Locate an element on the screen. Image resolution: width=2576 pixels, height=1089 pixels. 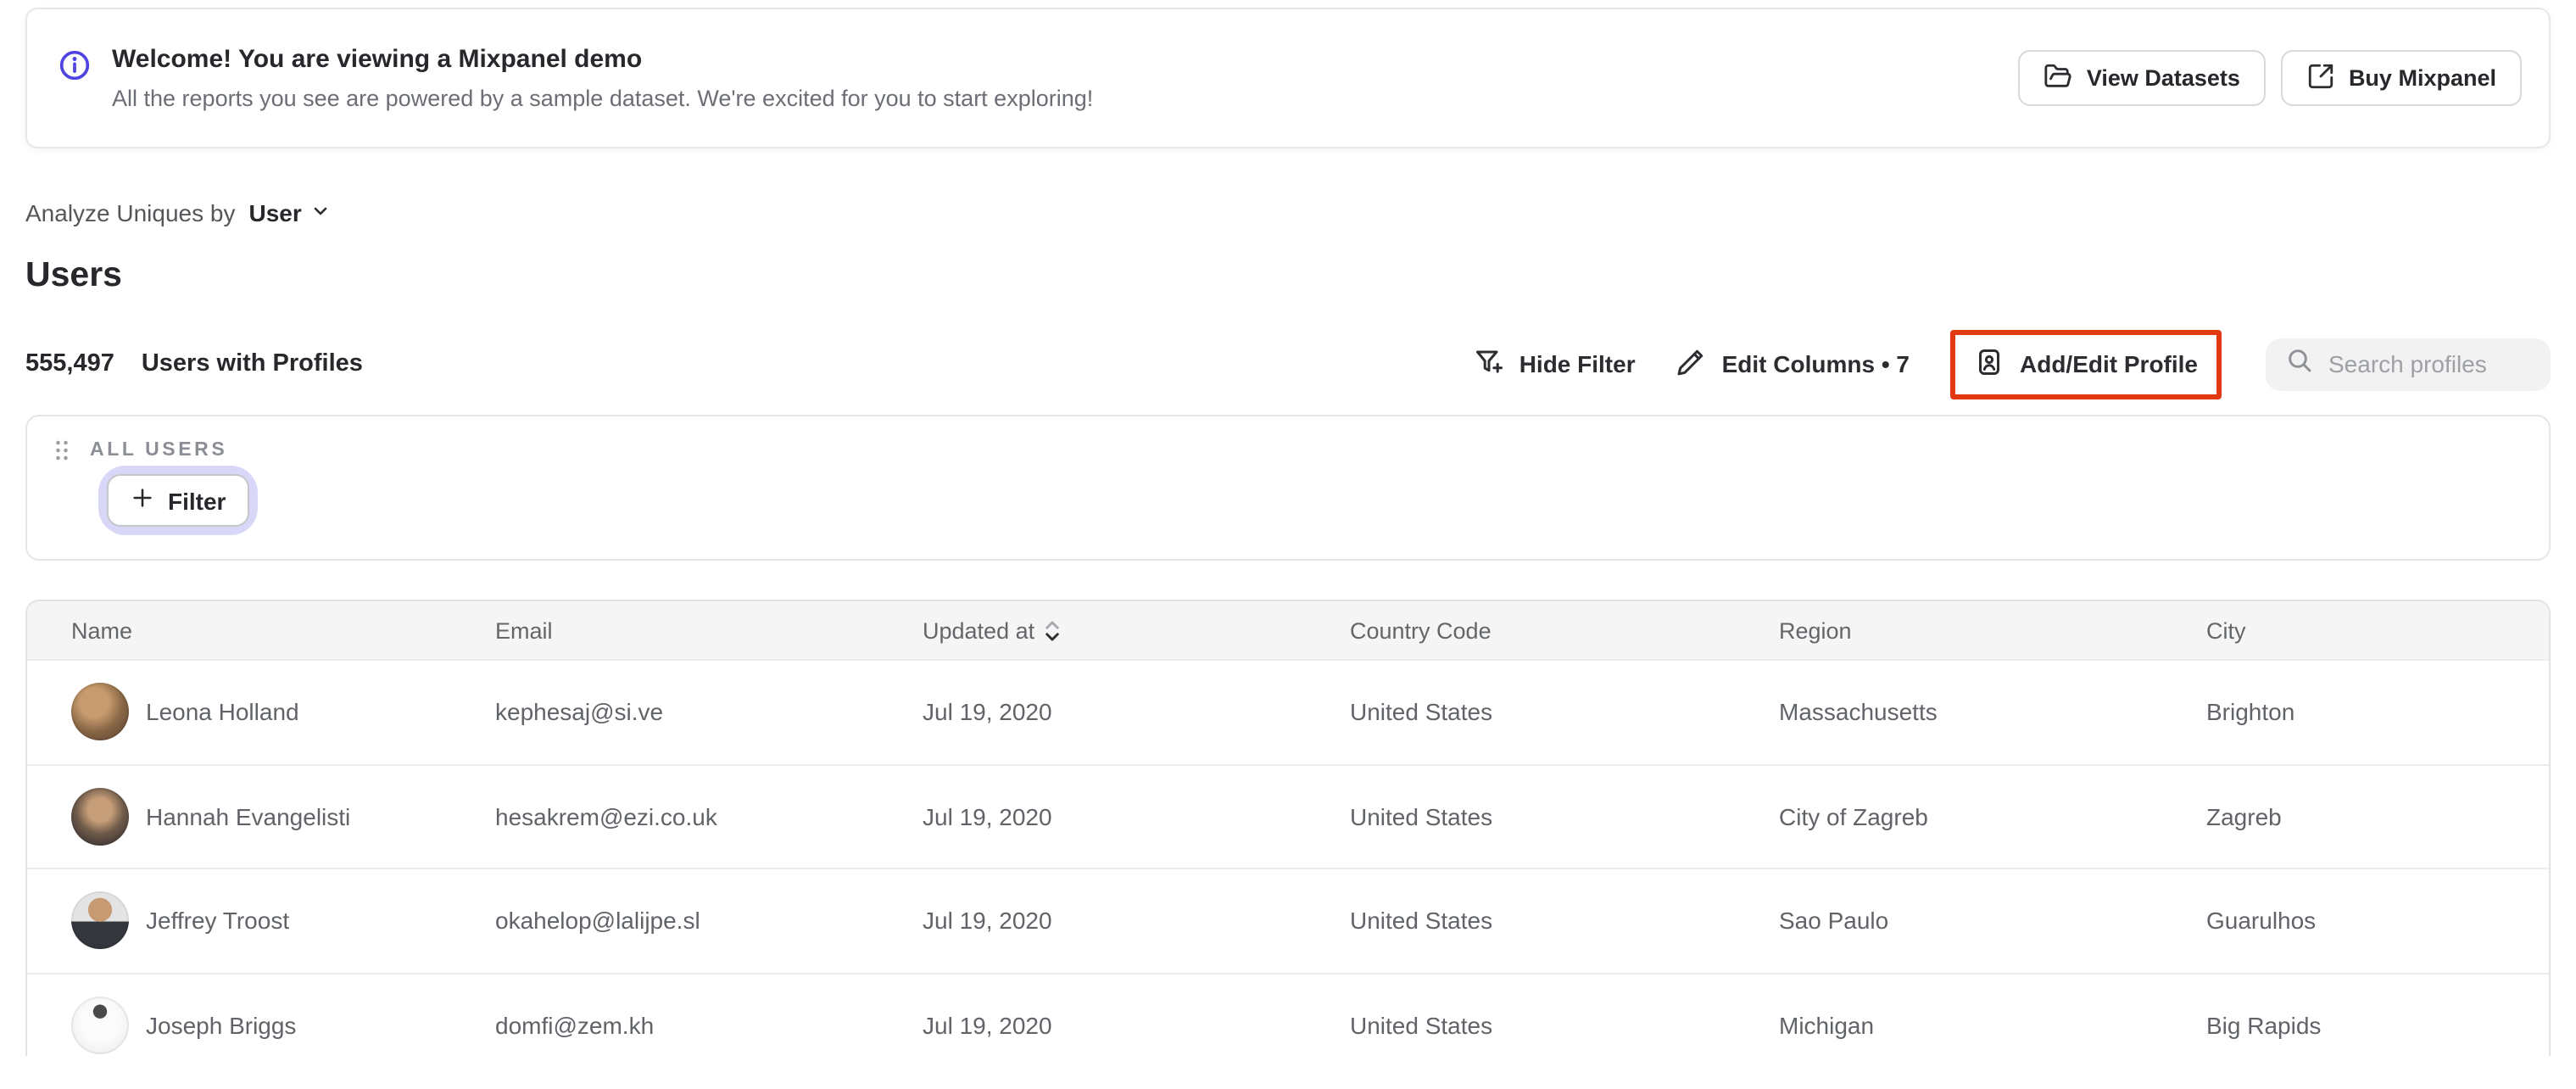
column-header-name: Name is located at coordinates (283, 630).